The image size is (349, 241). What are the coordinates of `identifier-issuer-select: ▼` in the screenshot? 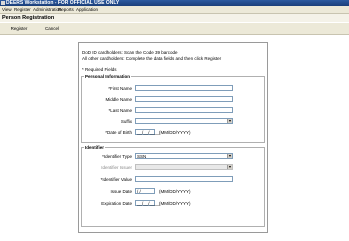 It's located at (184, 167).